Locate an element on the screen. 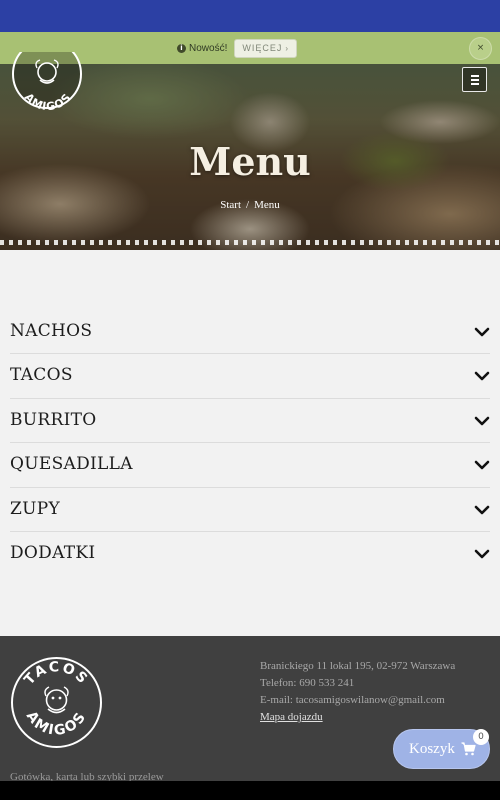  svg-text: TACOS is located at coordinates (56, 673).